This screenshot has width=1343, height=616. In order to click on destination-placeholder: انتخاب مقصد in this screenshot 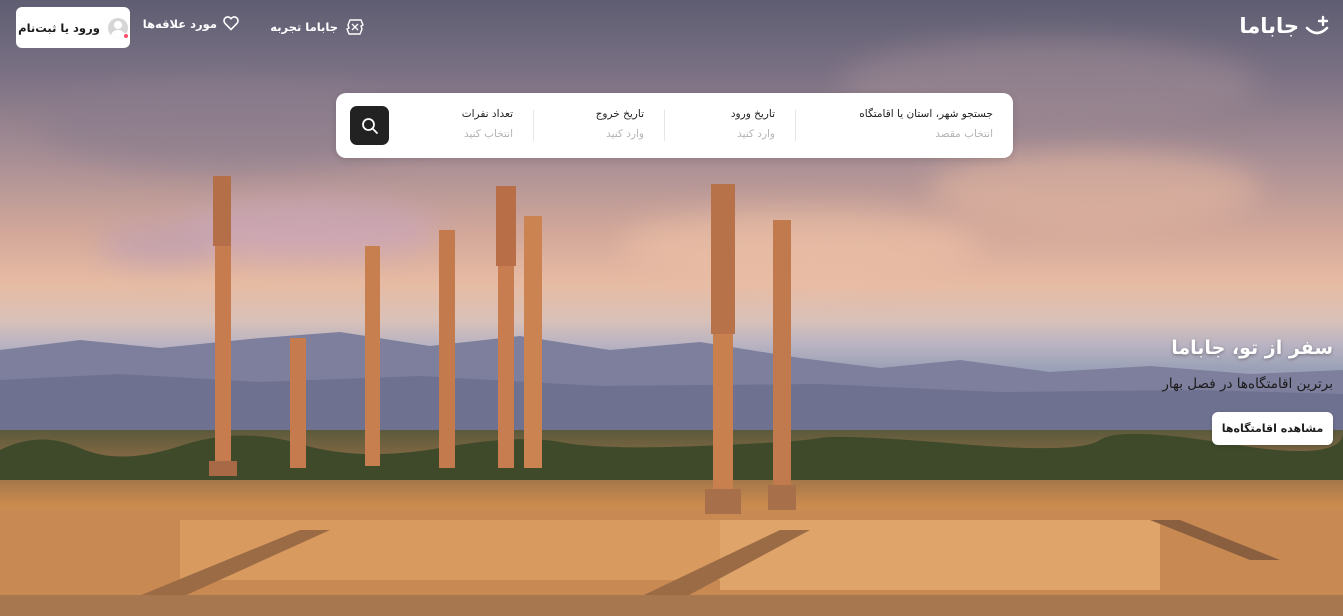, I will do `click(964, 134)`.